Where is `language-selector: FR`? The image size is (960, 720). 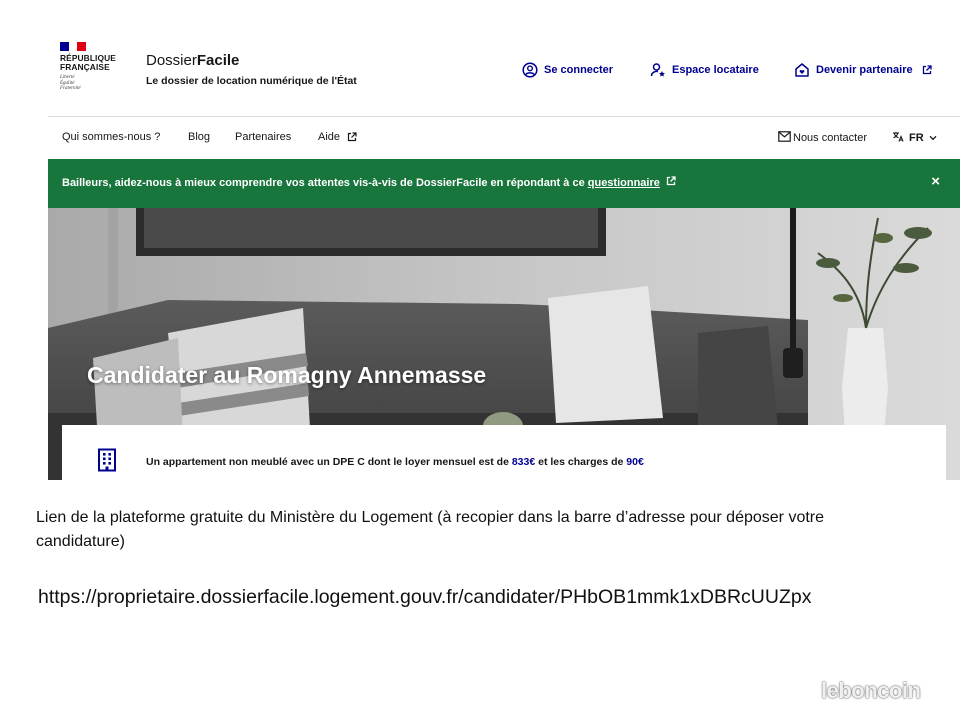 language-selector: FR is located at coordinates (914, 138).